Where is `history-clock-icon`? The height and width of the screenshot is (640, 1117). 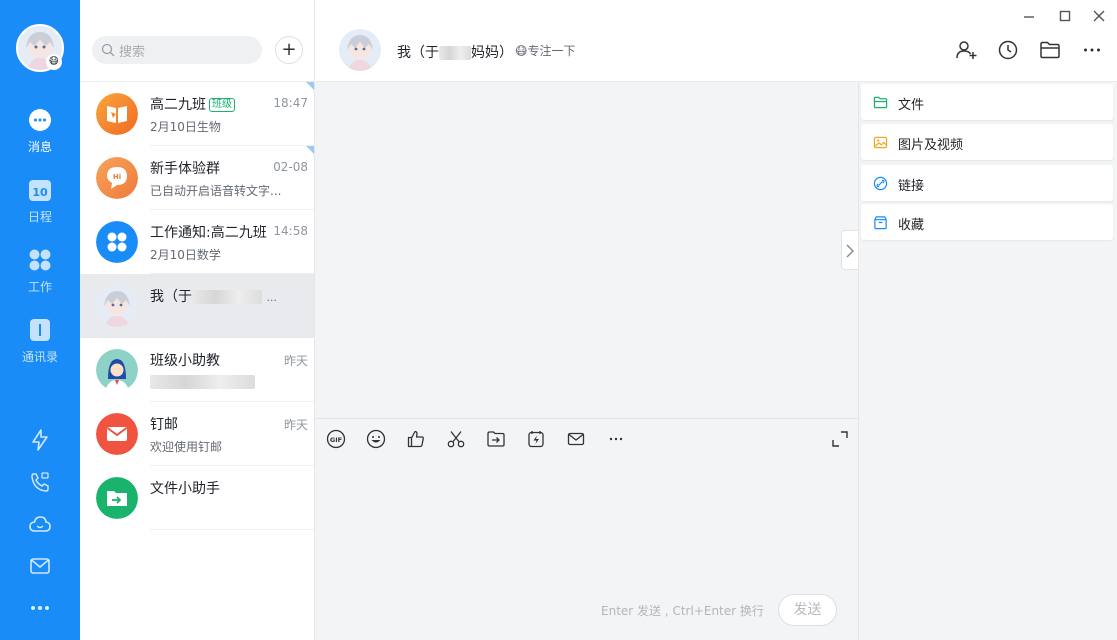
history-clock-icon is located at coordinates (1008, 50).